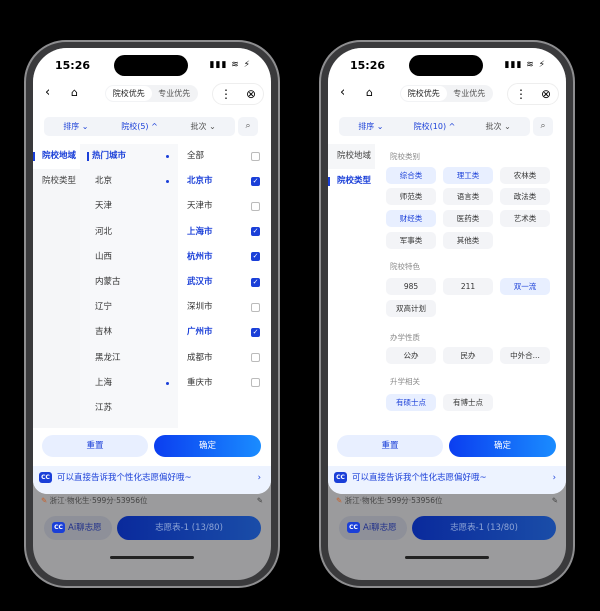 Image resolution: width=600 pixels, height=611 pixels. What do you see at coordinates (380, 528) in the screenshot?
I see `ai-label: Ai聊志愿` at bounding box center [380, 528].